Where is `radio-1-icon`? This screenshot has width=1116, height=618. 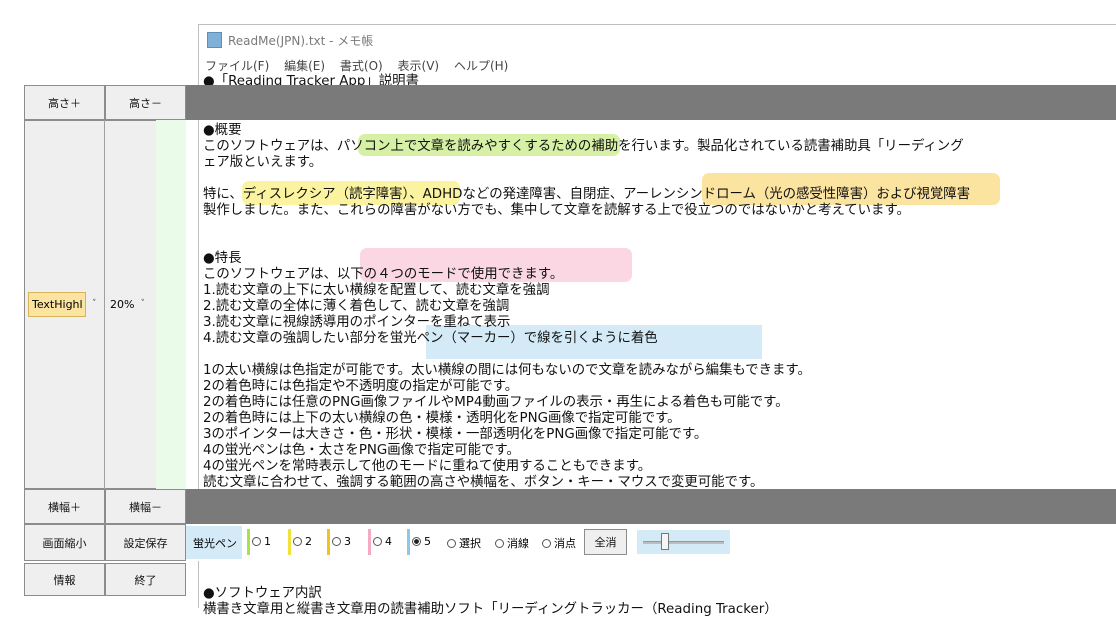 radio-1-icon is located at coordinates (256, 541).